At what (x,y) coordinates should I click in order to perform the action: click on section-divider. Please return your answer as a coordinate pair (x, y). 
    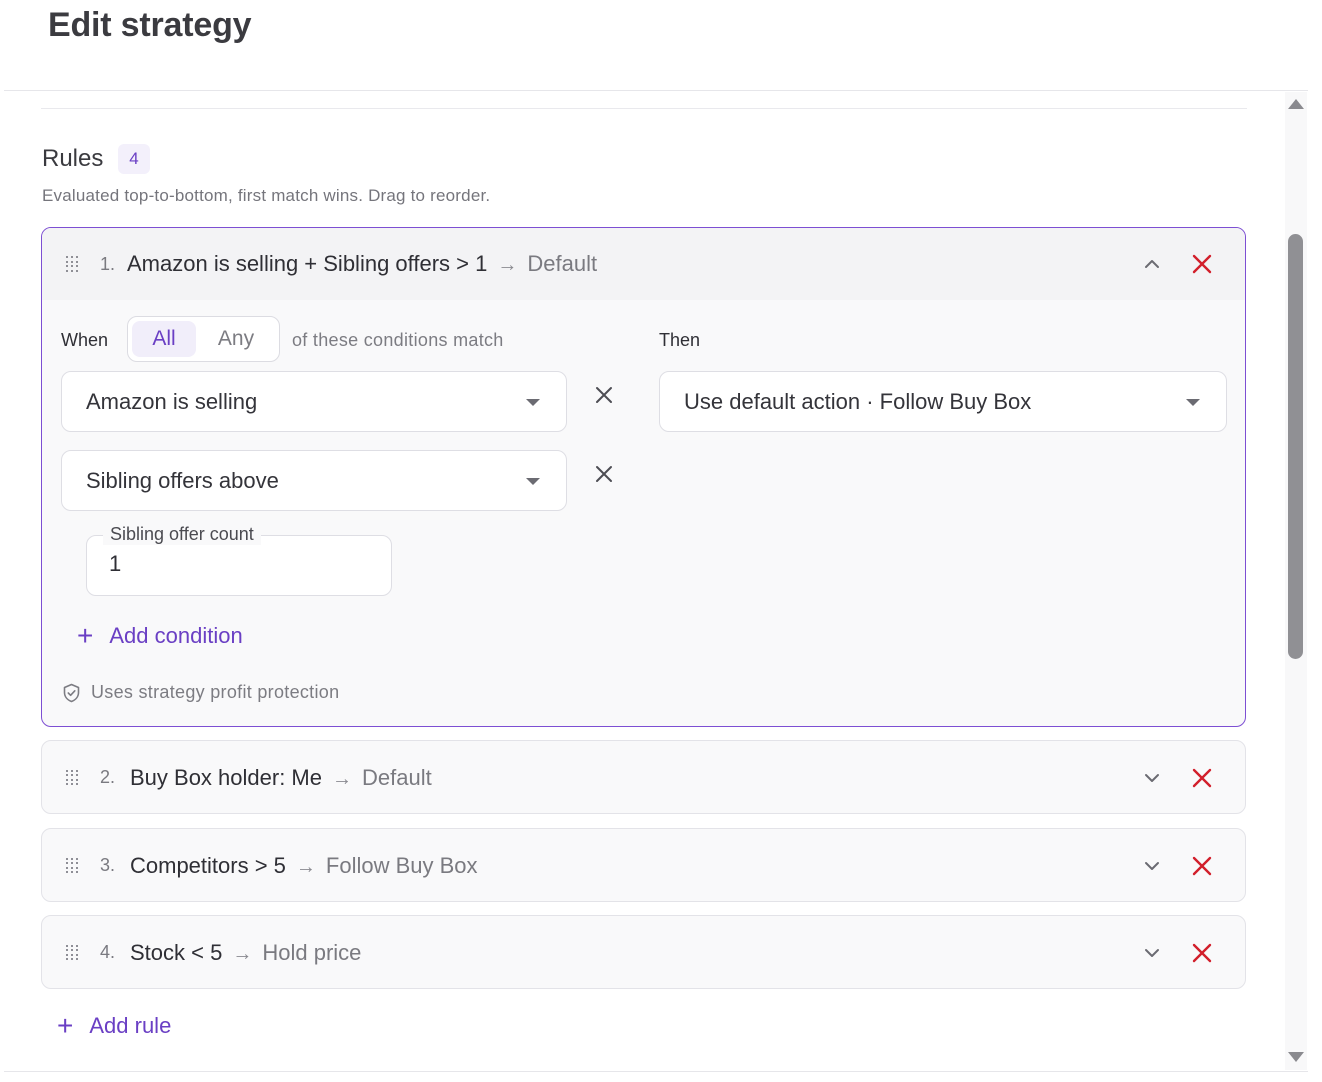
    Looking at the image, I should click on (644, 108).